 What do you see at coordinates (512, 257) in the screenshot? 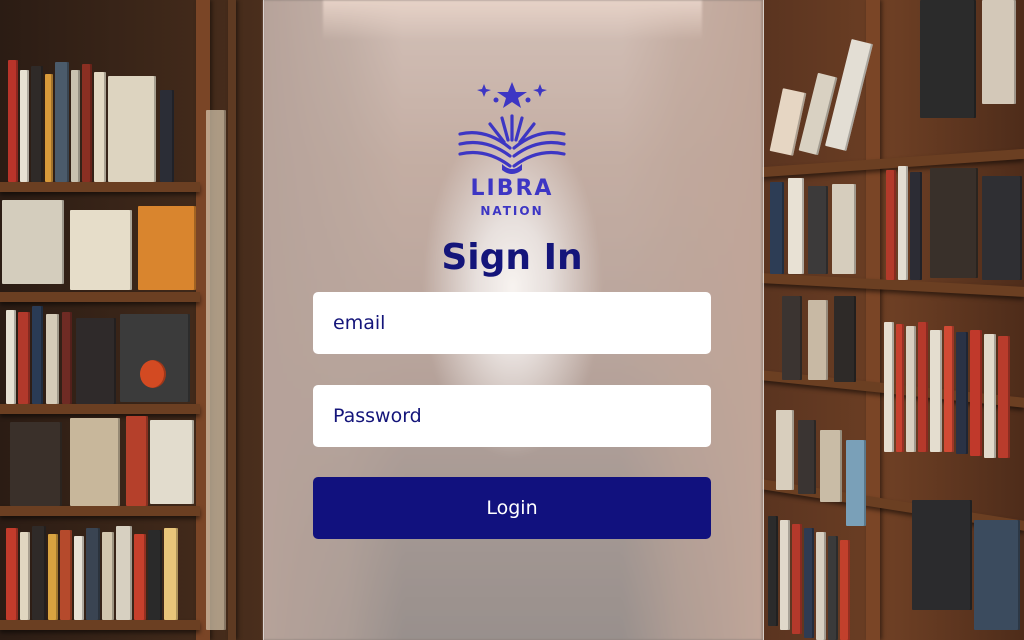
I see `page-title: Sign In` at bounding box center [512, 257].